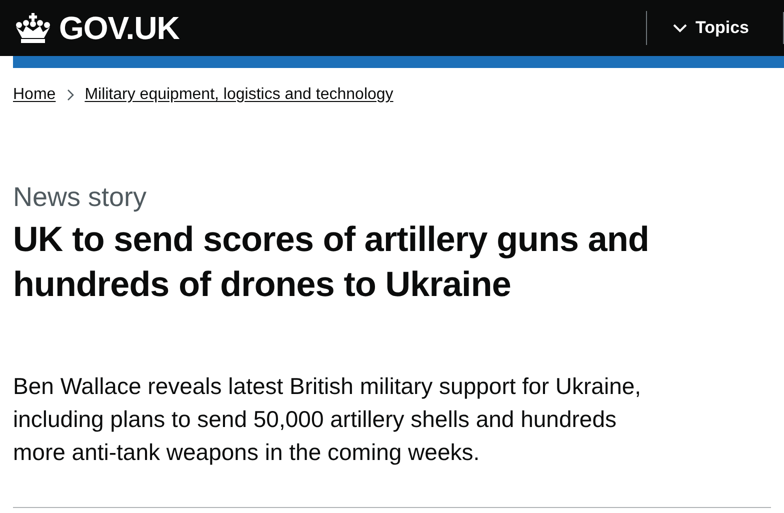 This screenshot has height=513, width=784. I want to click on breadcrumb-link: Home, so click(34, 95).